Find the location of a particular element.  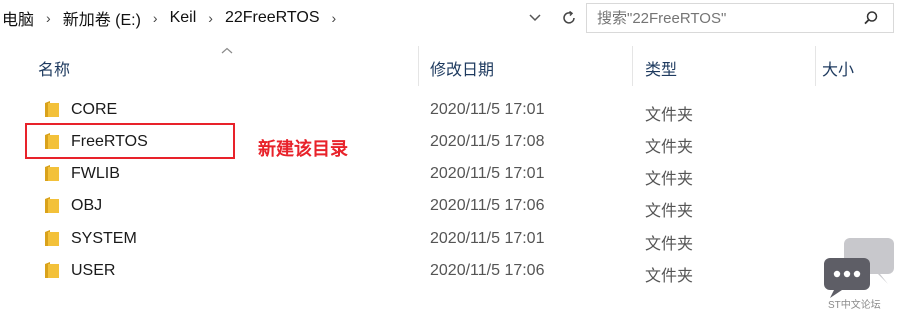

search-box is located at coordinates (740, 18).